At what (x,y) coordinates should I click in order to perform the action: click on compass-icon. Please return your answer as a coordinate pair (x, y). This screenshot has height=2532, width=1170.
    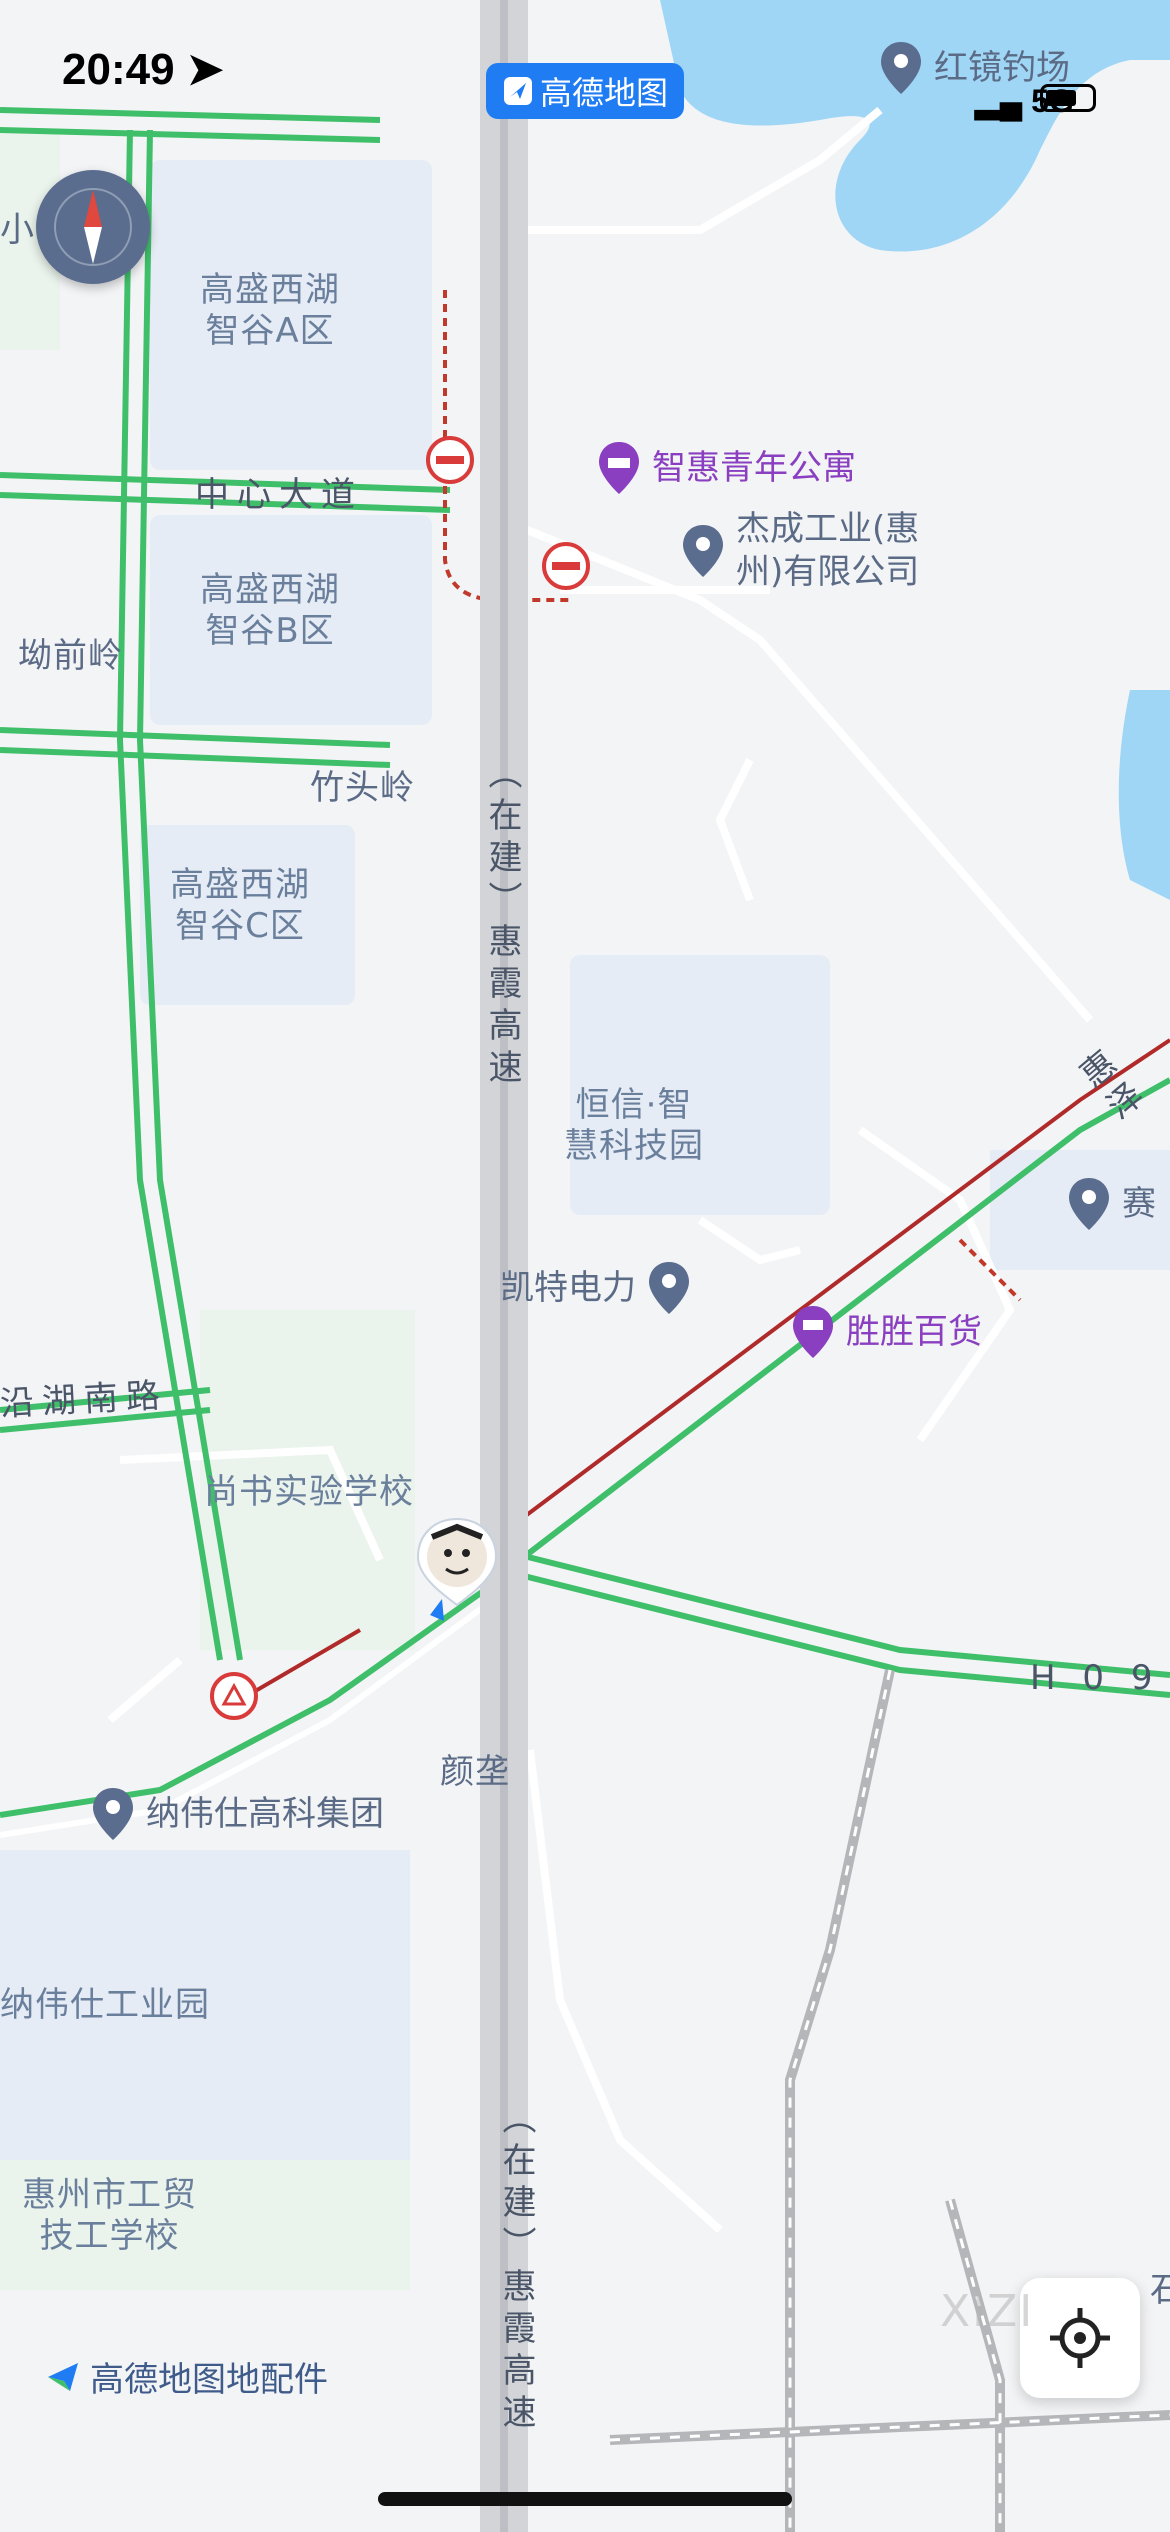
    Looking at the image, I should click on (93, 227).